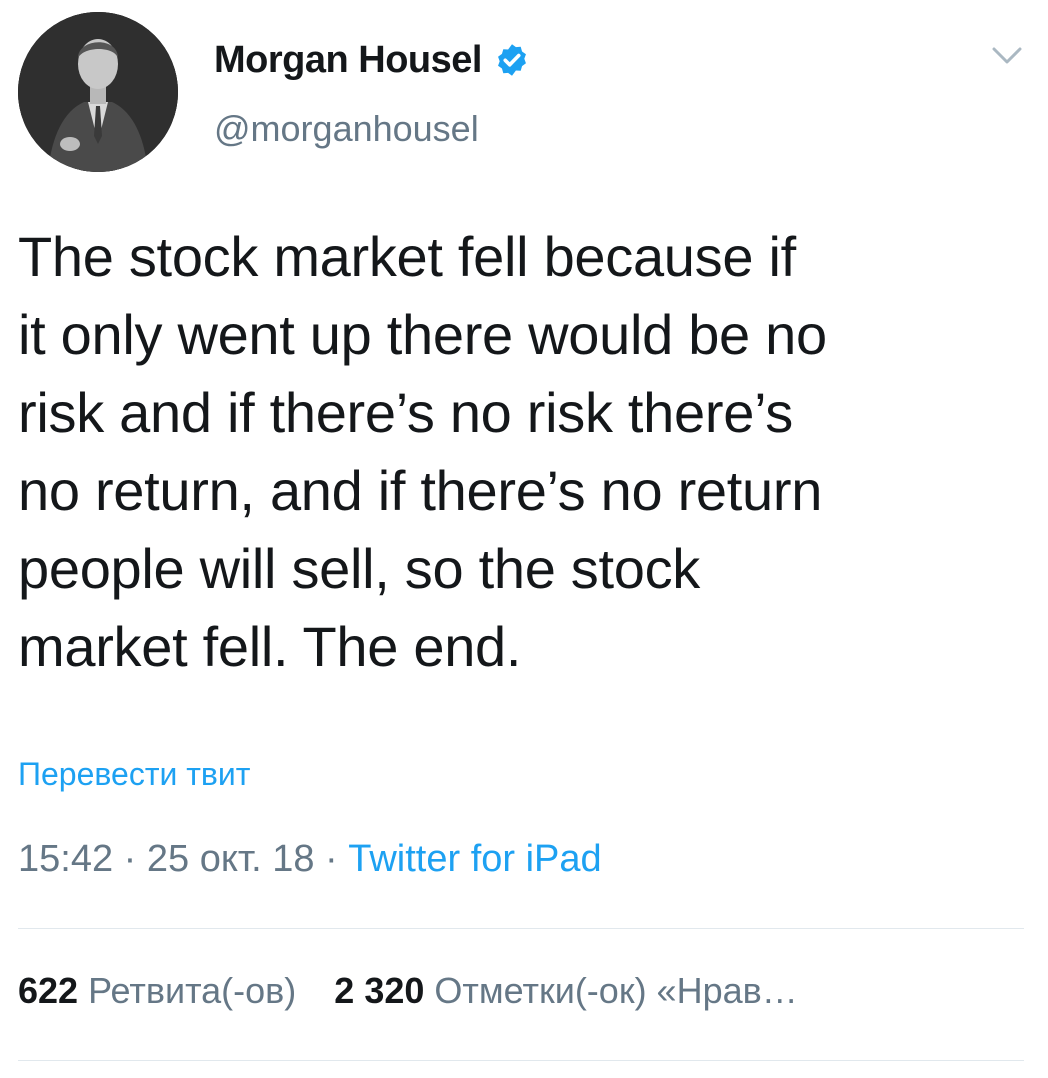 Image resolution: width=1048 pixels, height=1078 pixels. I want to click on avatar, so click(98, 92).